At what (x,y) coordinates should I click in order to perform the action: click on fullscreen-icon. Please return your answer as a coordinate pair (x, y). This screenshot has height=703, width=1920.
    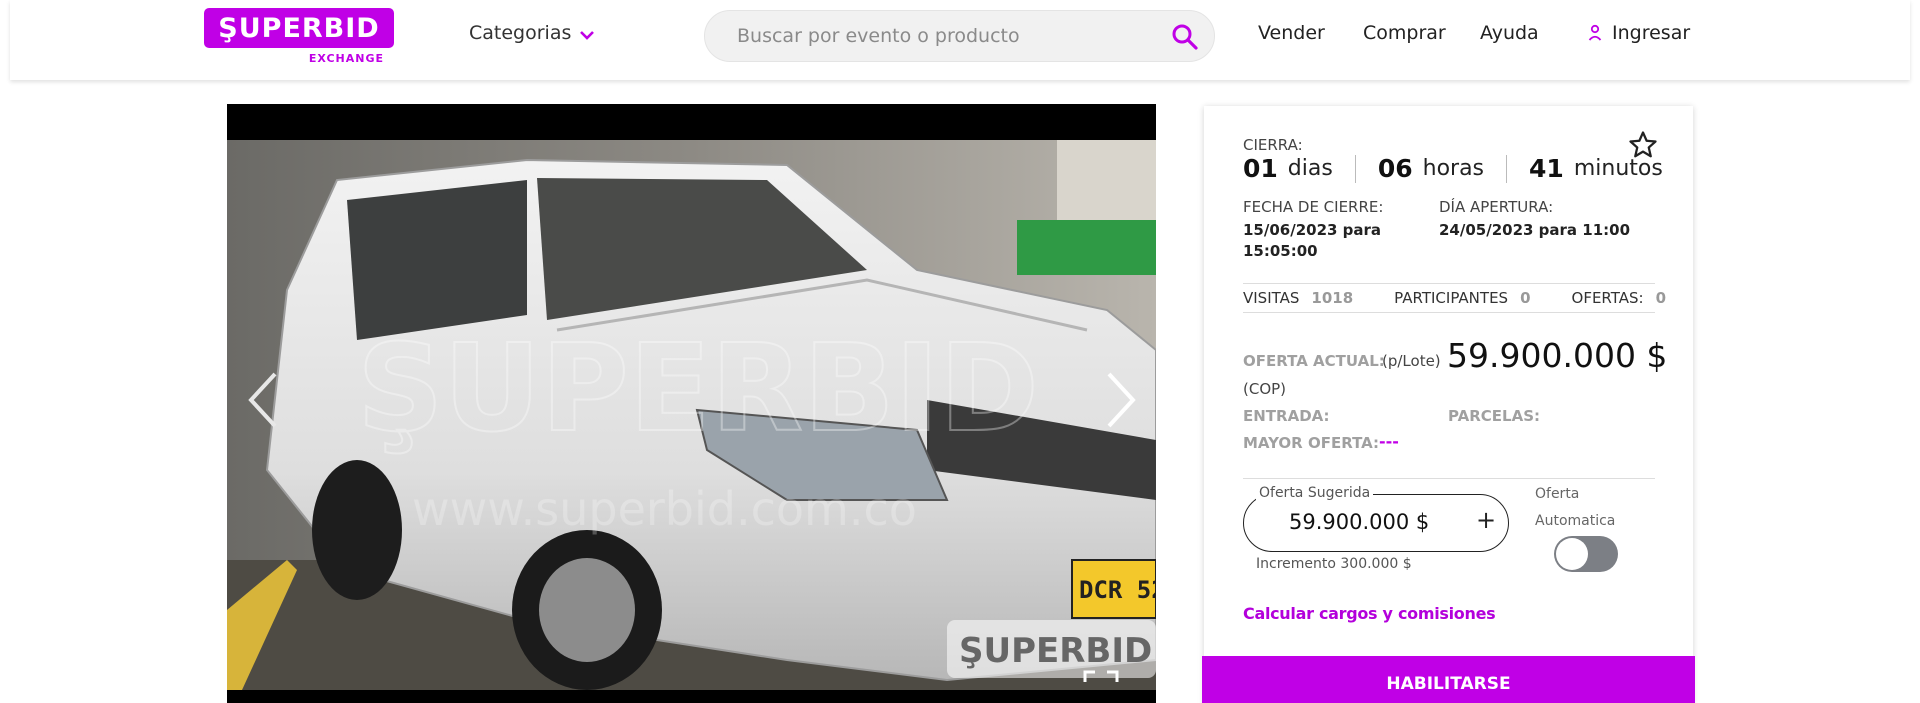
    Looking at the image, I should click on (1101, 686).